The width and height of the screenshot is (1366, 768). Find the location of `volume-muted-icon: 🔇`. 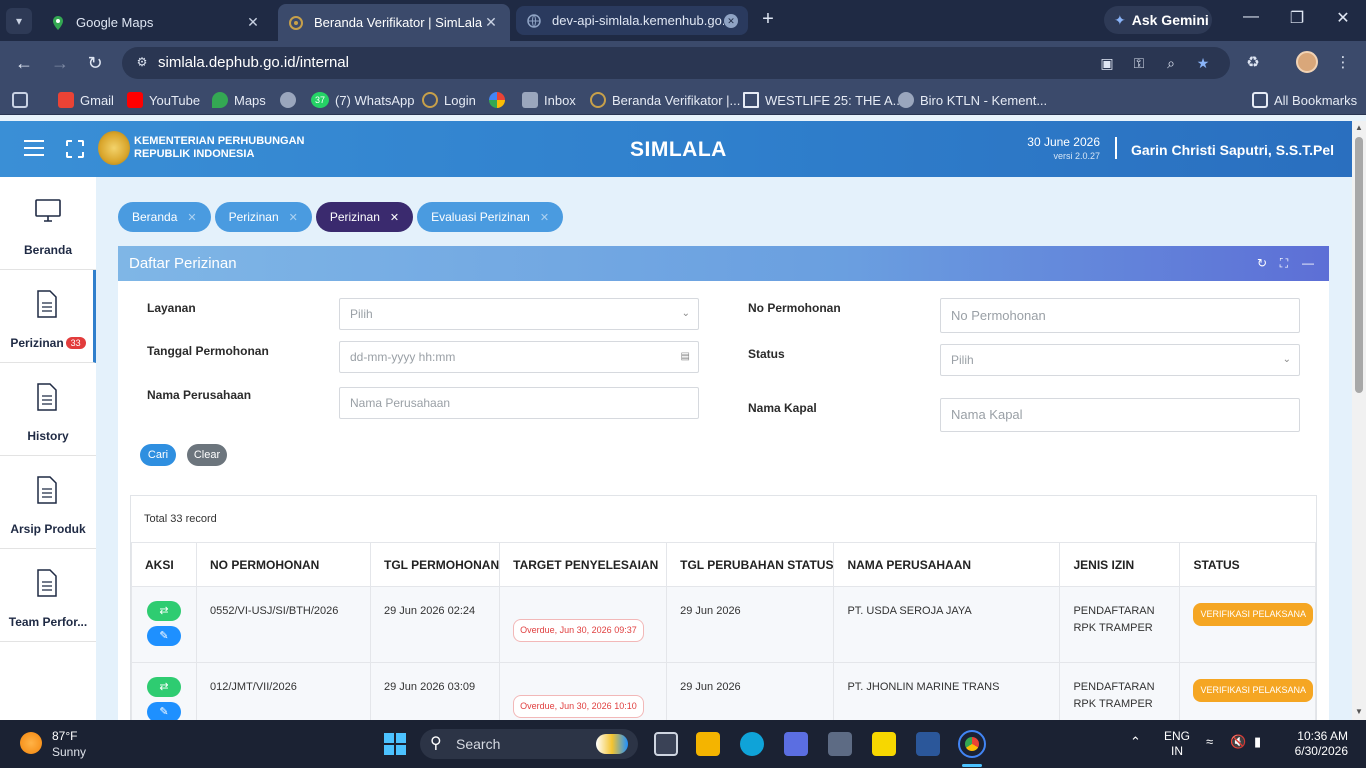

volume-muted-icon: 🔇 is located at coordinates (1238, 742).